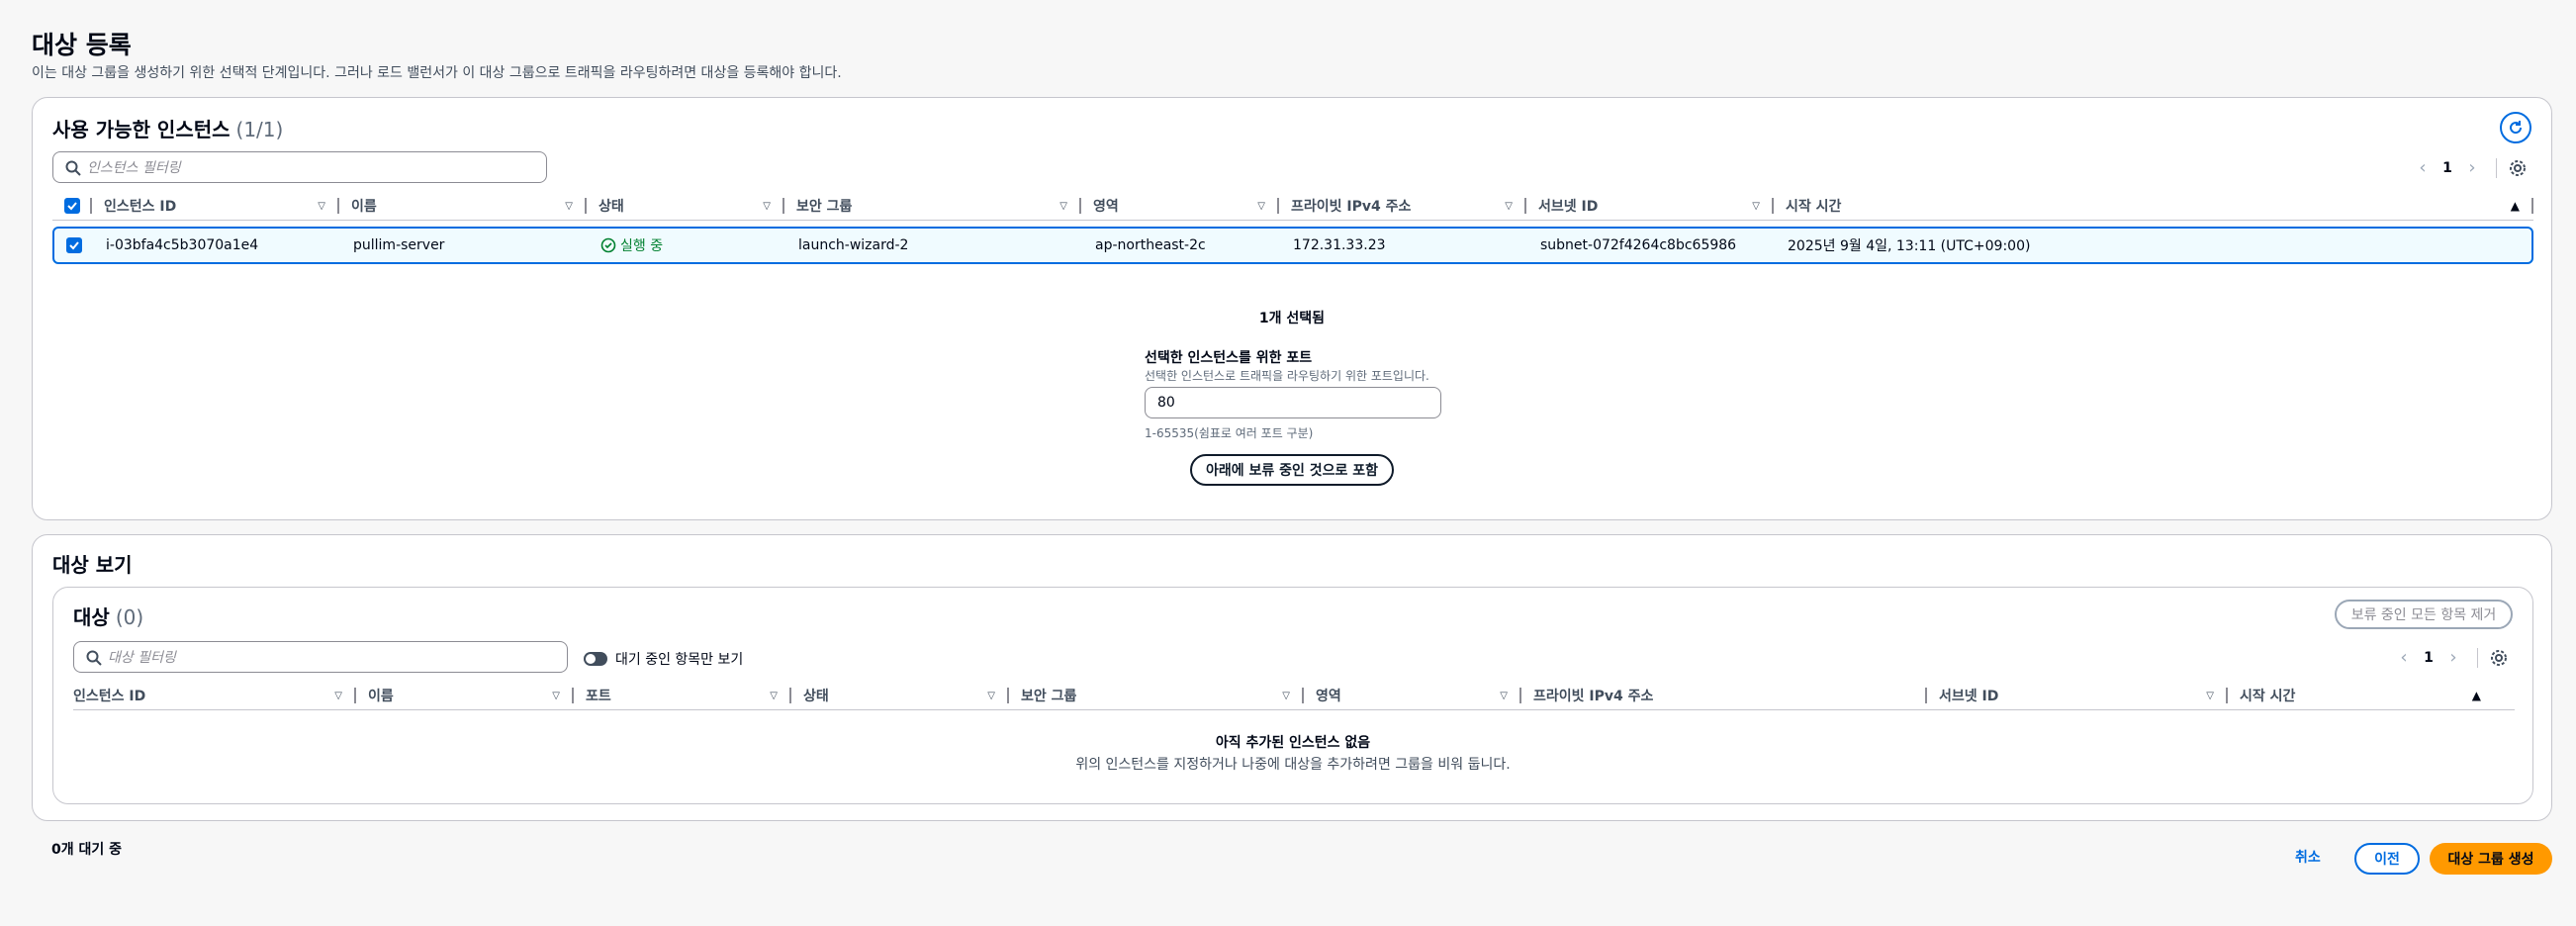  What do you see at coordinates (1814, 206) in the screenshot?
I see `column-label: 시작 시간` at bounding box center [1814, 206].